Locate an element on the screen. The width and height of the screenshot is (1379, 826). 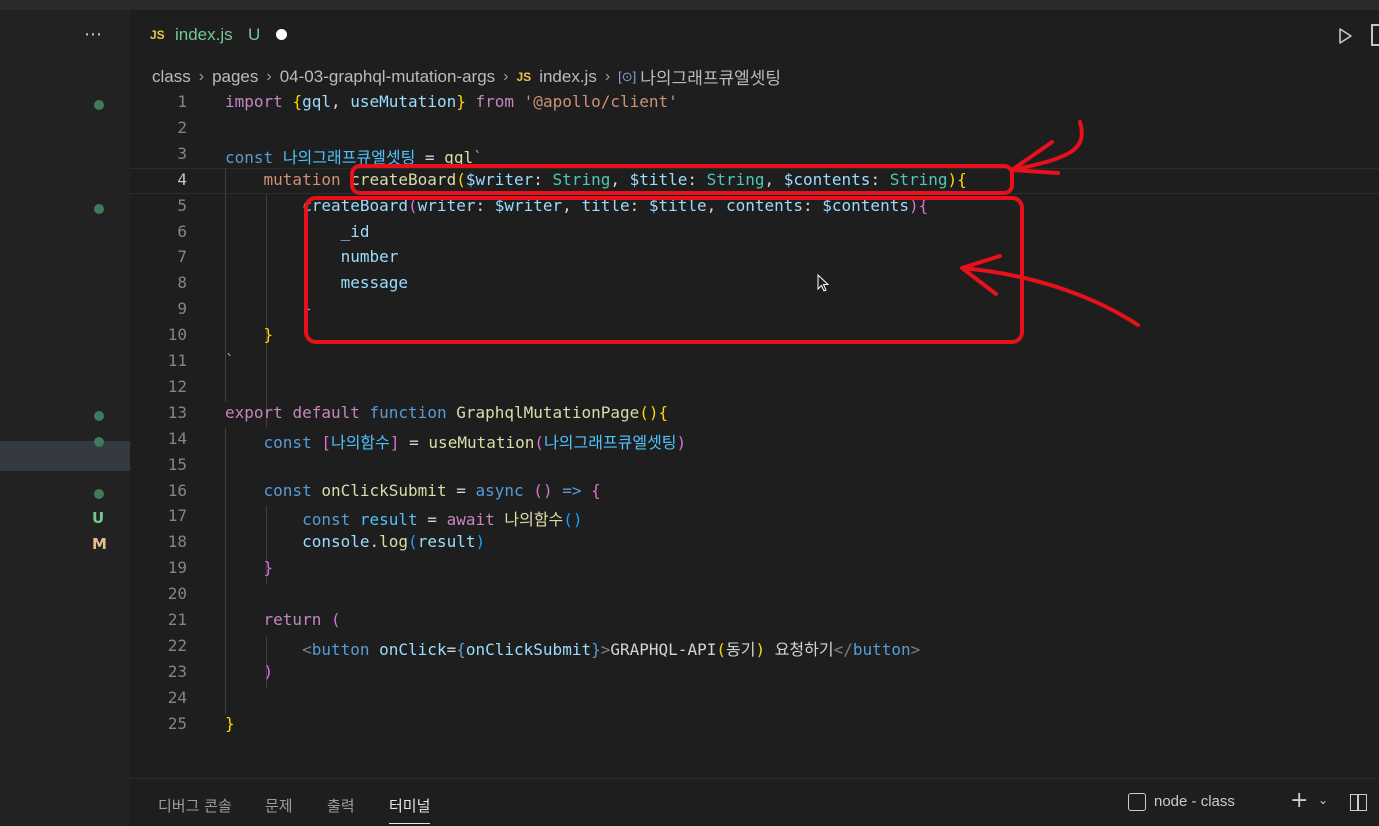
panel-layout-icon is located at coordinates (1358, 802).